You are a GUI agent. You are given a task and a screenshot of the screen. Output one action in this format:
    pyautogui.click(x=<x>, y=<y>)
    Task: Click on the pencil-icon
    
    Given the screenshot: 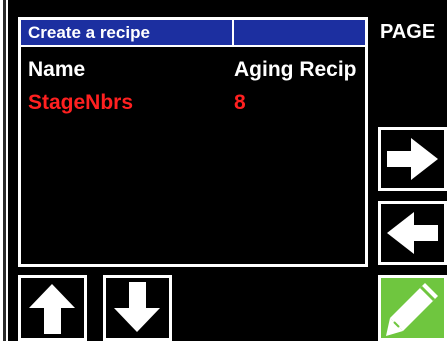 What is the action you would take?
    pyautogui.click(x=412, y=309)
    